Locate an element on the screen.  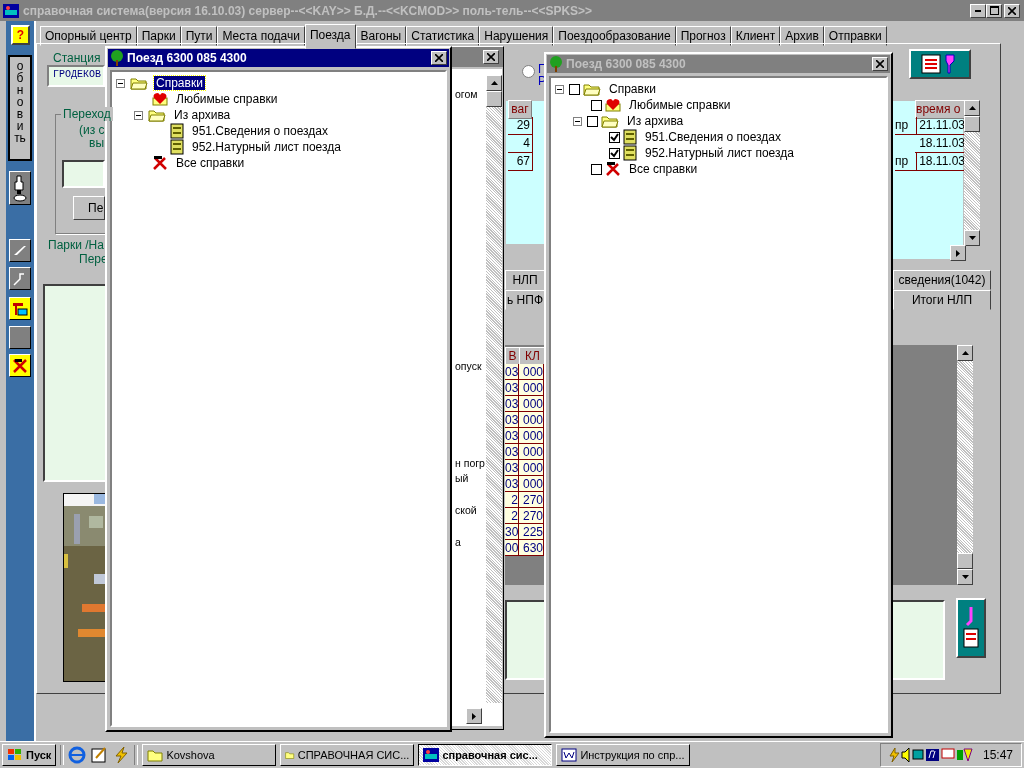
input-field is located at coordinates (83, 174).